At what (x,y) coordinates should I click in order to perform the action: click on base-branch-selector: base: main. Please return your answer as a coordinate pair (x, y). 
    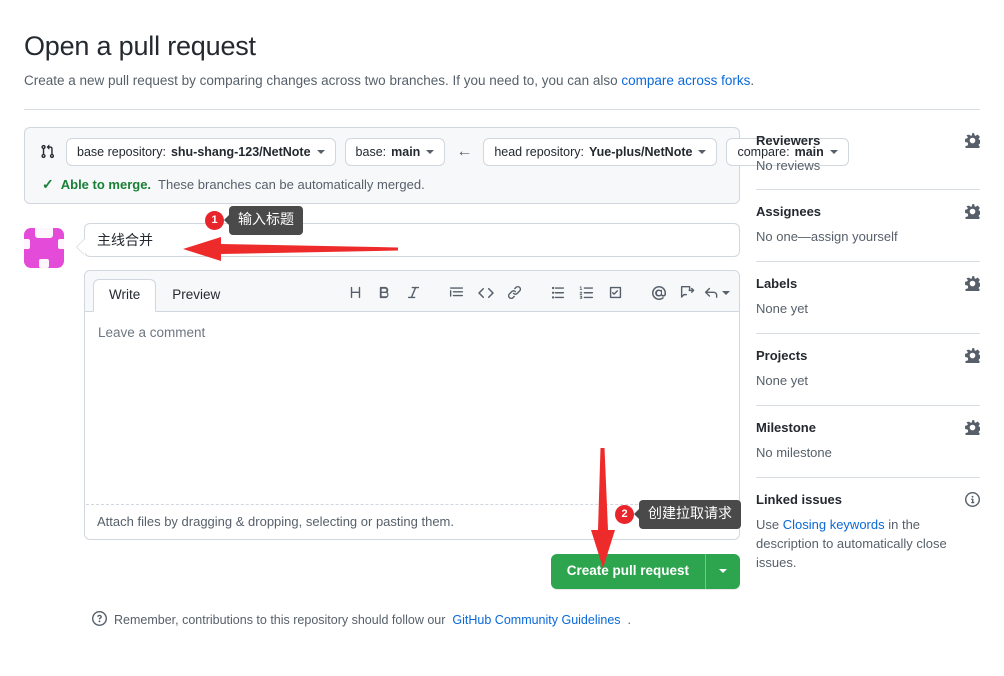
    Looking at the image, I should click on (395, 151).